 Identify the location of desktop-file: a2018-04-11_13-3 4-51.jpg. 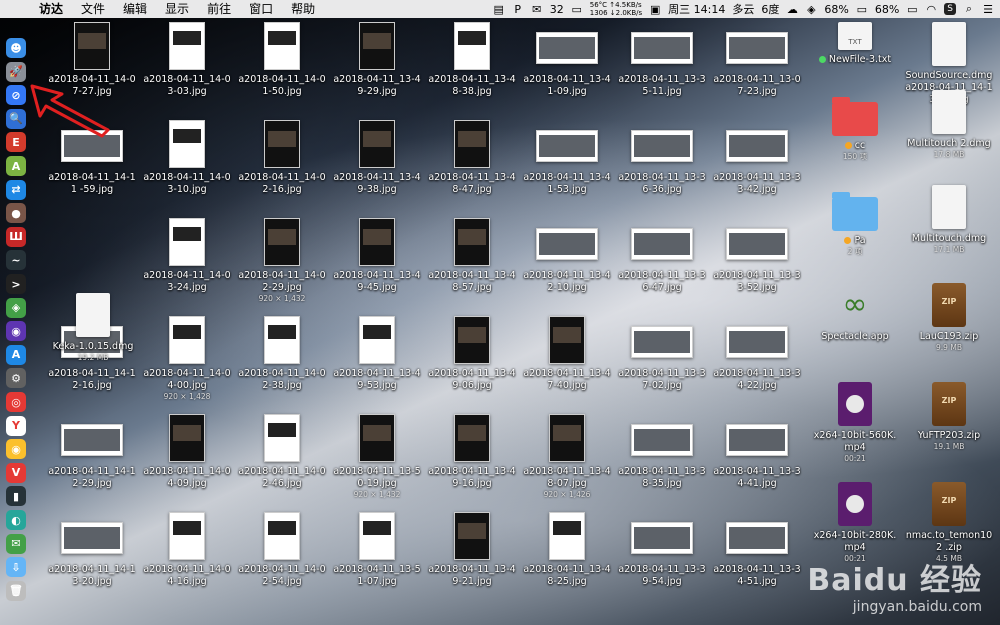
(757, 550).